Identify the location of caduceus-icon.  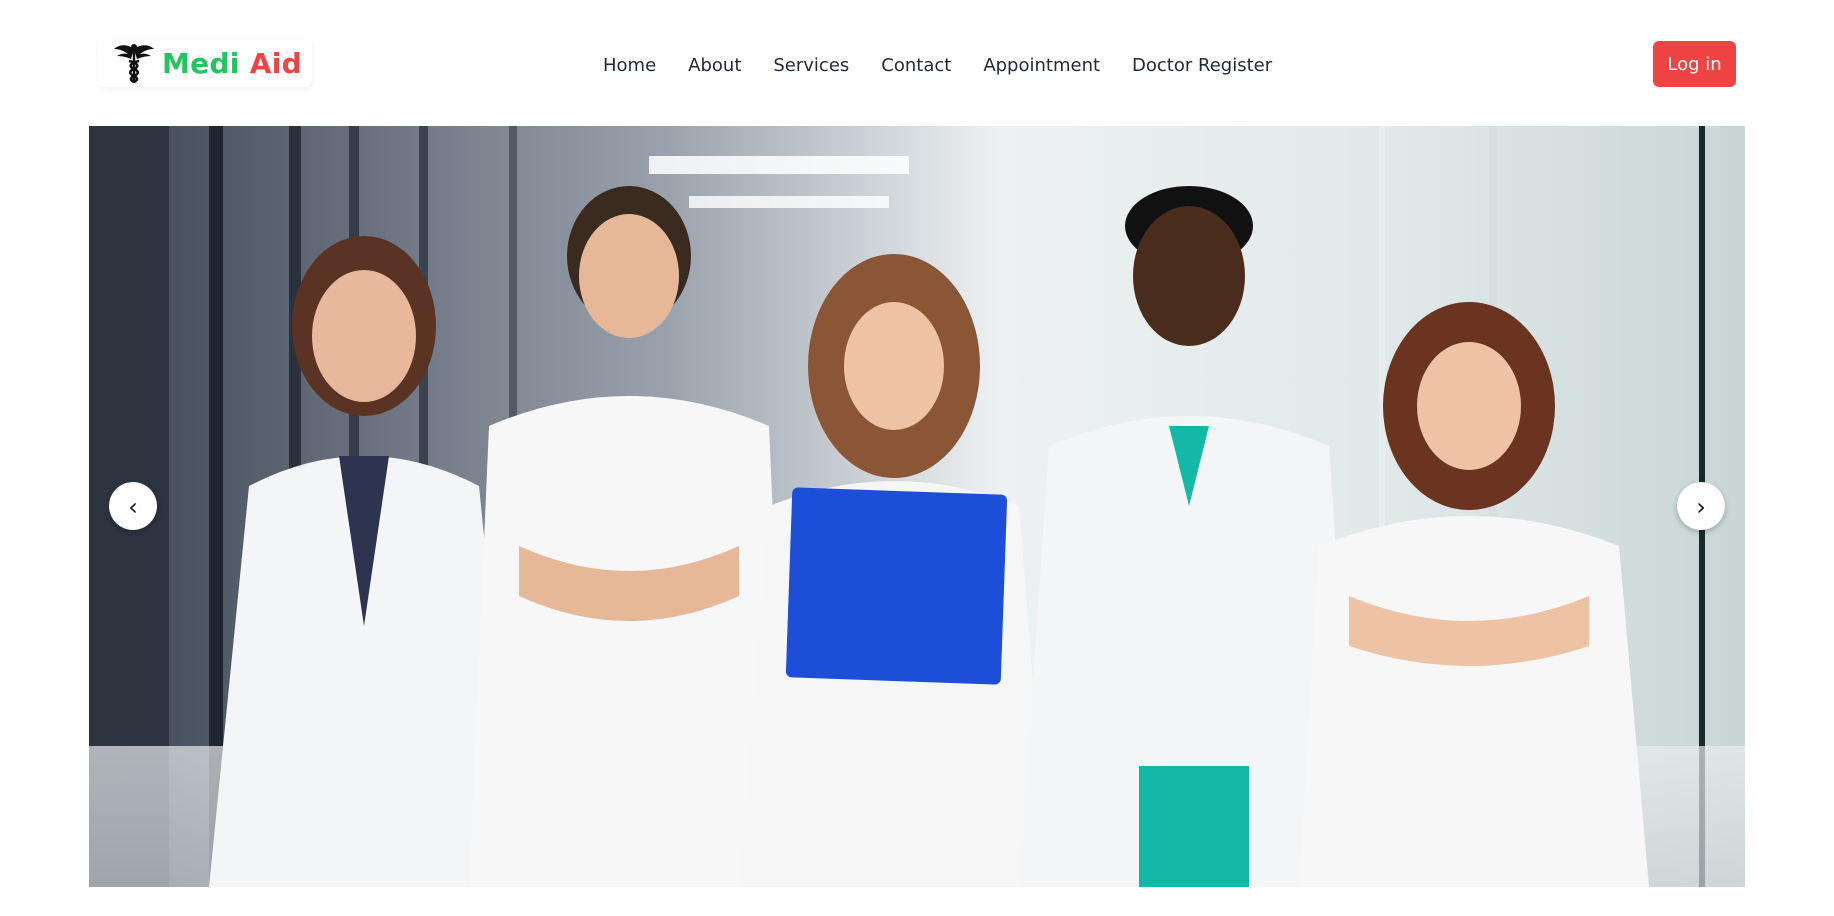
(134, 64).